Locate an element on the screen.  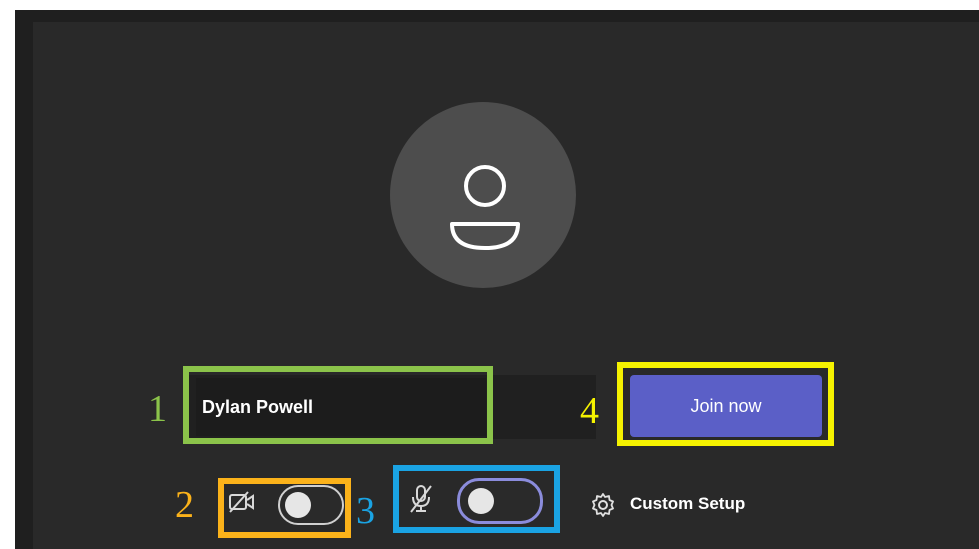
microphone-toggle is located at coordinates (500, 501).